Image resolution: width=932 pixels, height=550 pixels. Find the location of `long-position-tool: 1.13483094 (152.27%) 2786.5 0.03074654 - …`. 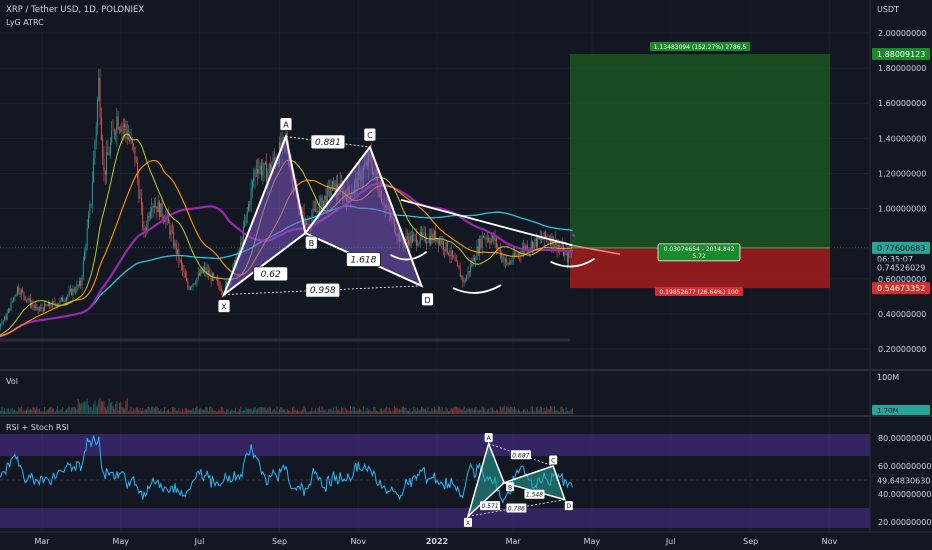

long-position-tool: 1.13483094 (152.27%) 2786.5 0.03074654 - … is located at coordinates (700, 169).